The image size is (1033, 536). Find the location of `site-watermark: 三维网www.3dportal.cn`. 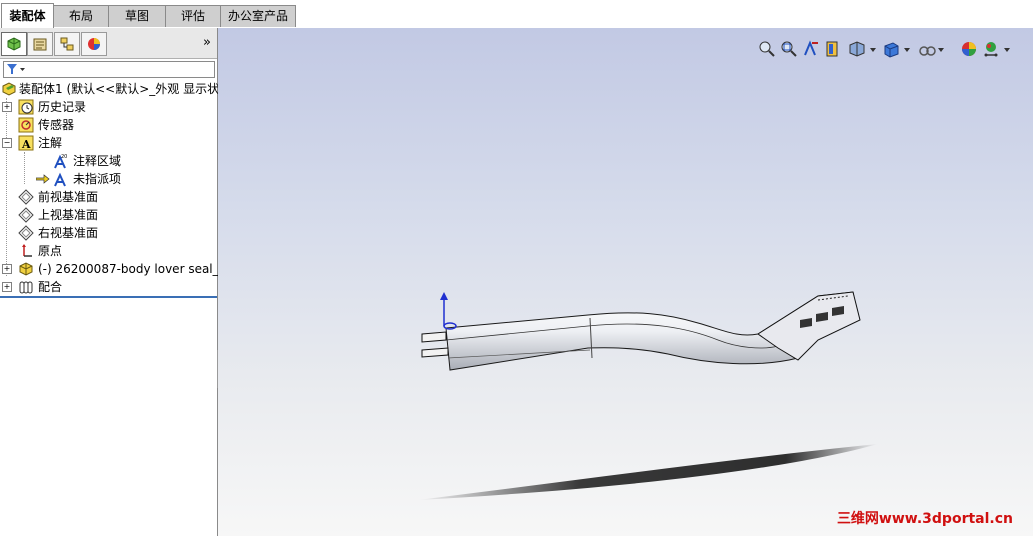

site-watermark: 三维网www.3dportal.cn is located at coordinates (924, 519).